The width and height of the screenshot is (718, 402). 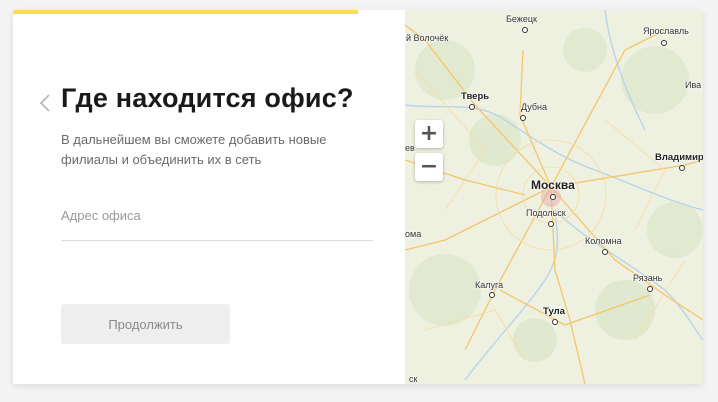 What do you see at coordinates (523, 118) in the screenshot?
I see `city-dot-dubna` at bounding box center [523, 118].